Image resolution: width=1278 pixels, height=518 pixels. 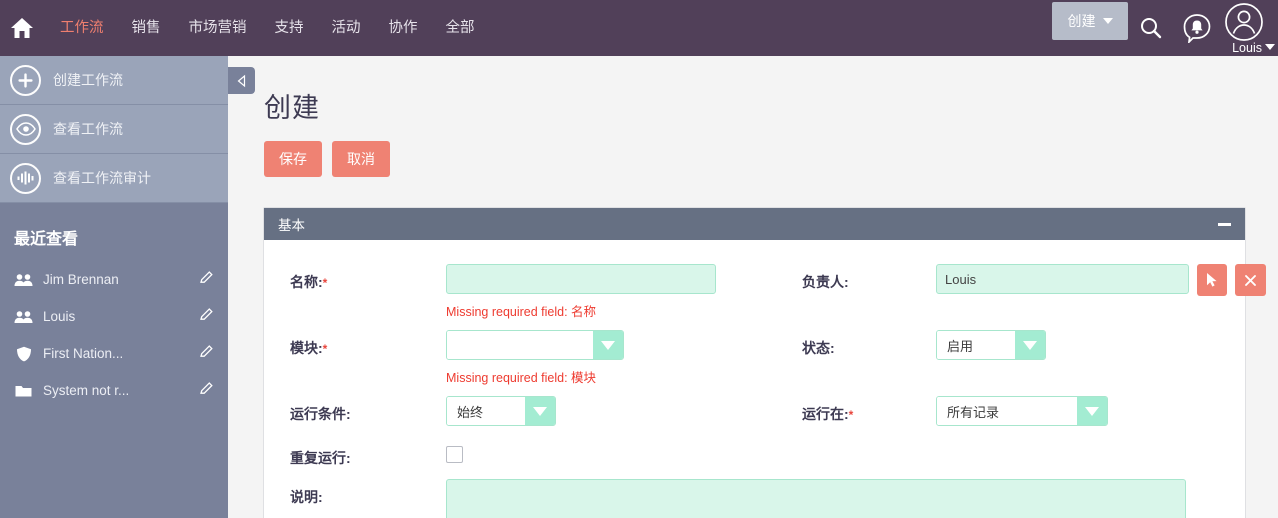 I want to click on nav-item-activities: 活动, so click(x=346, y=28).